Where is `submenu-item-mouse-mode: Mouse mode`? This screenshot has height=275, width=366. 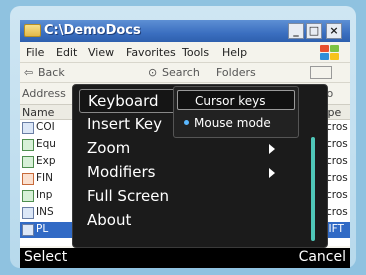 submenu-item-mouse-mode: Mouse mode is located at coordinates (236, 123).